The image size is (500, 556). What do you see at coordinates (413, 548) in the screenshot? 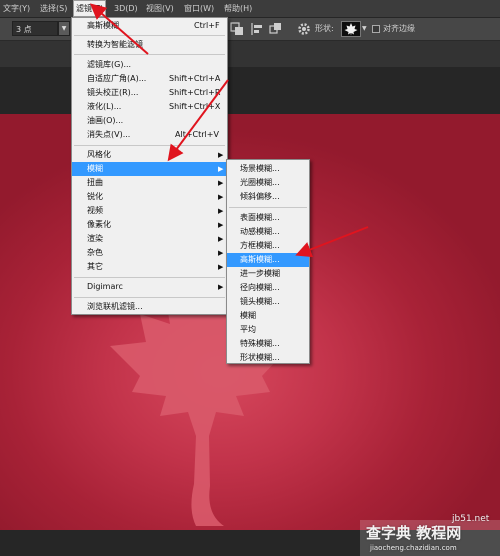
I see `watermark-url: jiaocheng.chazidian.com` at bounding box center [413, 548].